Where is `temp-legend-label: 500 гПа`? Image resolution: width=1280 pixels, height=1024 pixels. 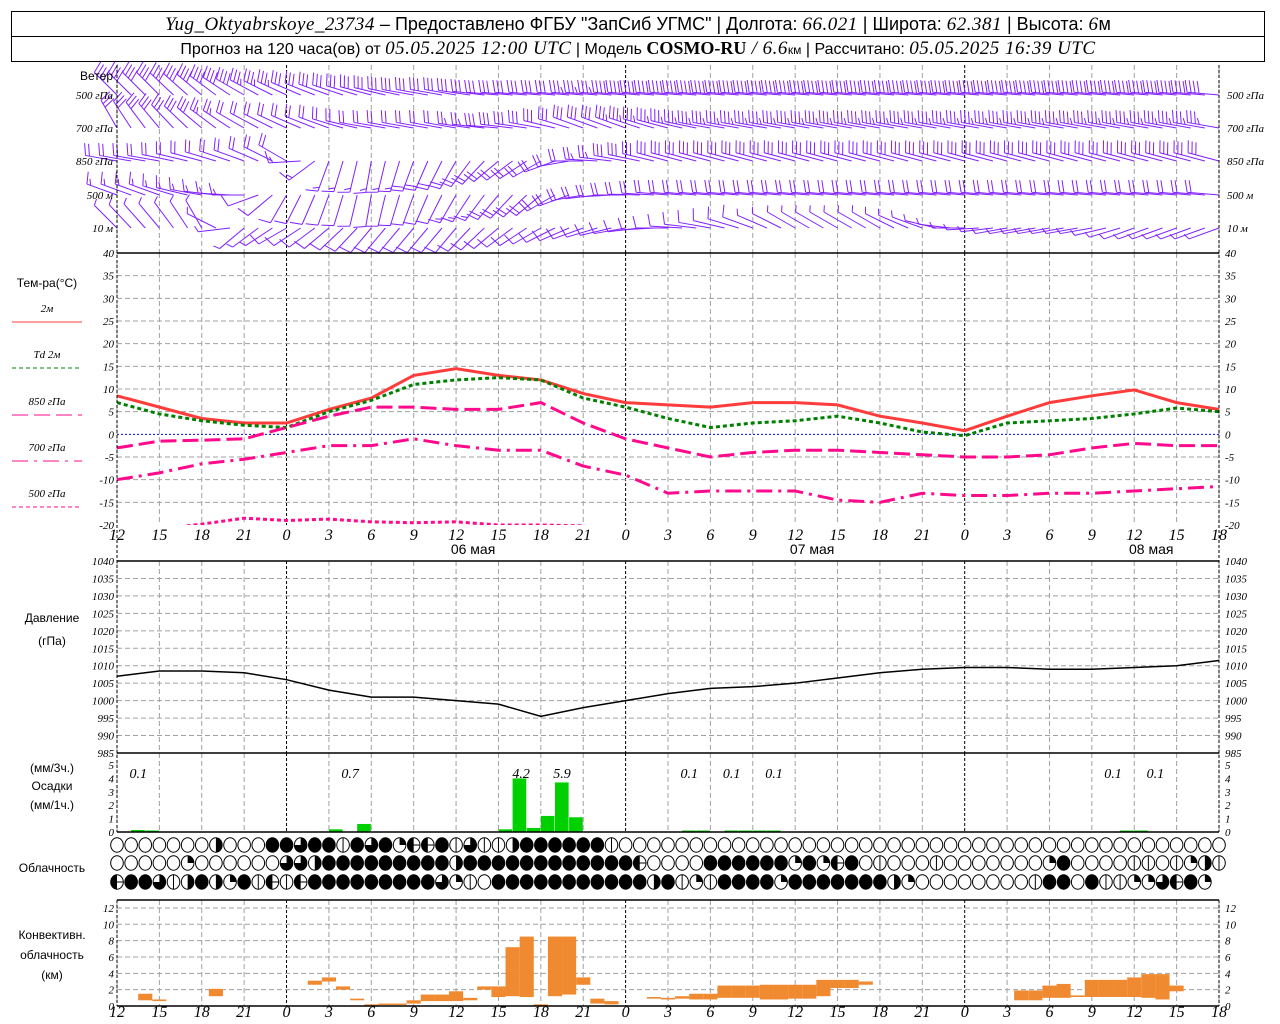 temp-legend-label: 500 гПа is located at coordinates (47, 494).